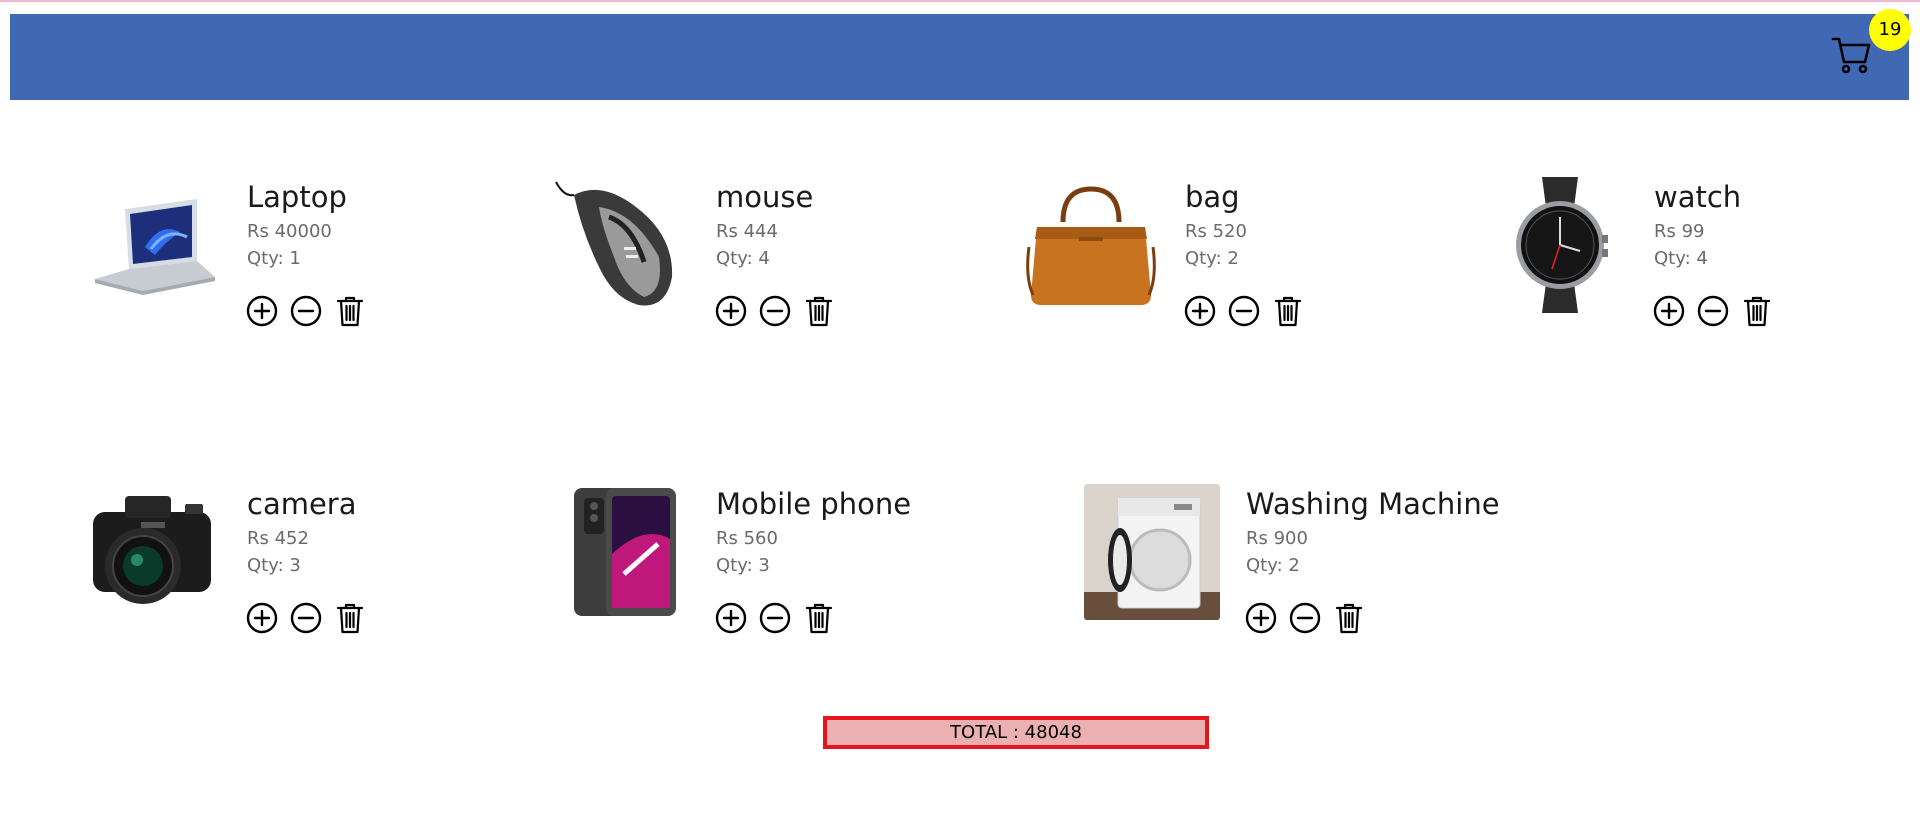 The image size is (1920, 822). What do you see at coordinates (747, 231) in the screenshot?
I see `product-price: Rs 444` at bounding box center [747, 231].